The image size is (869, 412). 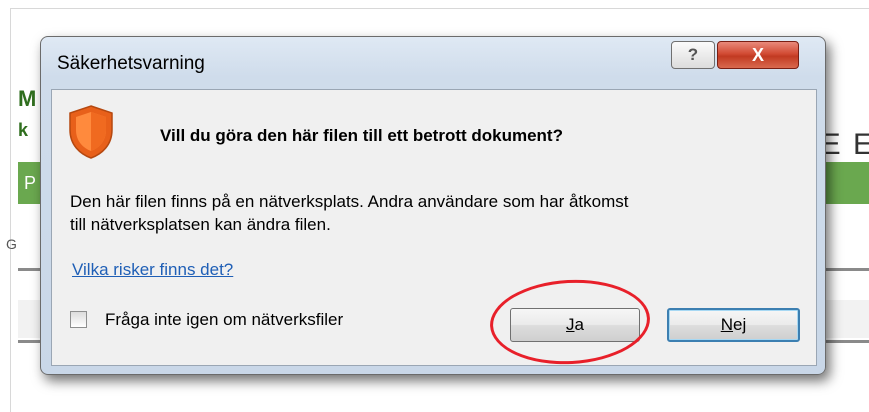 What do you see at coordinates (78, 319) in the screenshot?
I see `dont-ask-again-checkbox` at bounding box center [78, 319].